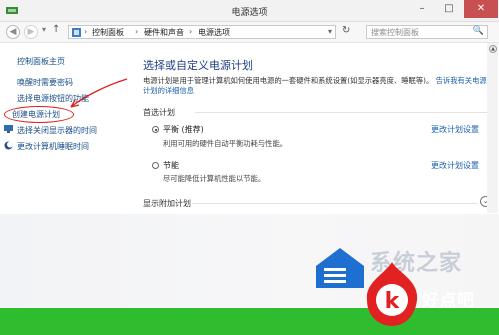 This screenshot has width=499, height=335. What do you see at coordinates (8, 130) in the screenshot?
I see `monitor-icon` at bounding box center [8, 130].